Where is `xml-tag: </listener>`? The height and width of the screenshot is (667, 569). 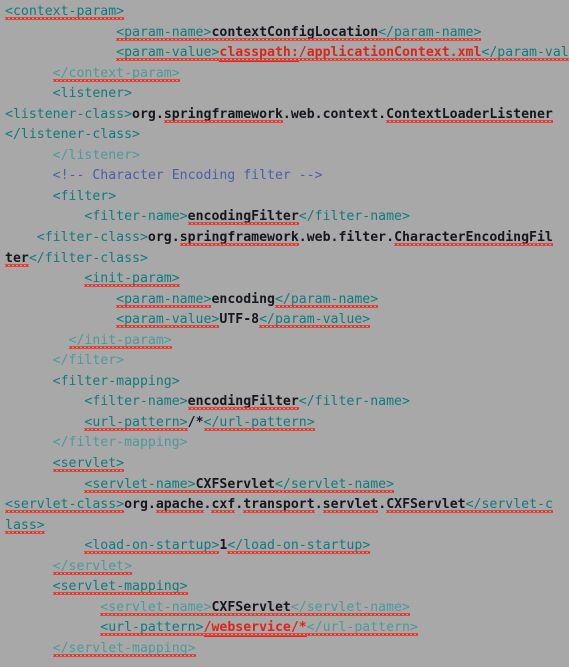
xml-tag: </listener> is located at coordinates (96, 155).